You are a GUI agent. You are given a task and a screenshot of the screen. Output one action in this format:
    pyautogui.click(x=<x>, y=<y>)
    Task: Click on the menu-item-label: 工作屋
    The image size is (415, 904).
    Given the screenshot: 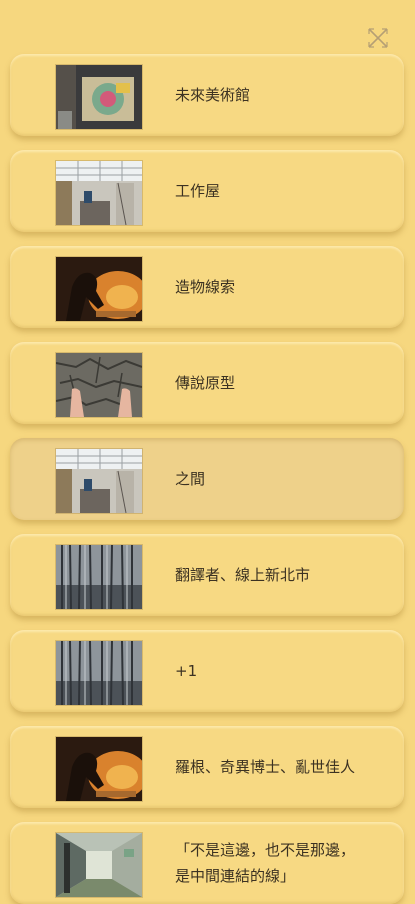 What is the action you would take?
    pyautogui.click(x=198, y=191)
    